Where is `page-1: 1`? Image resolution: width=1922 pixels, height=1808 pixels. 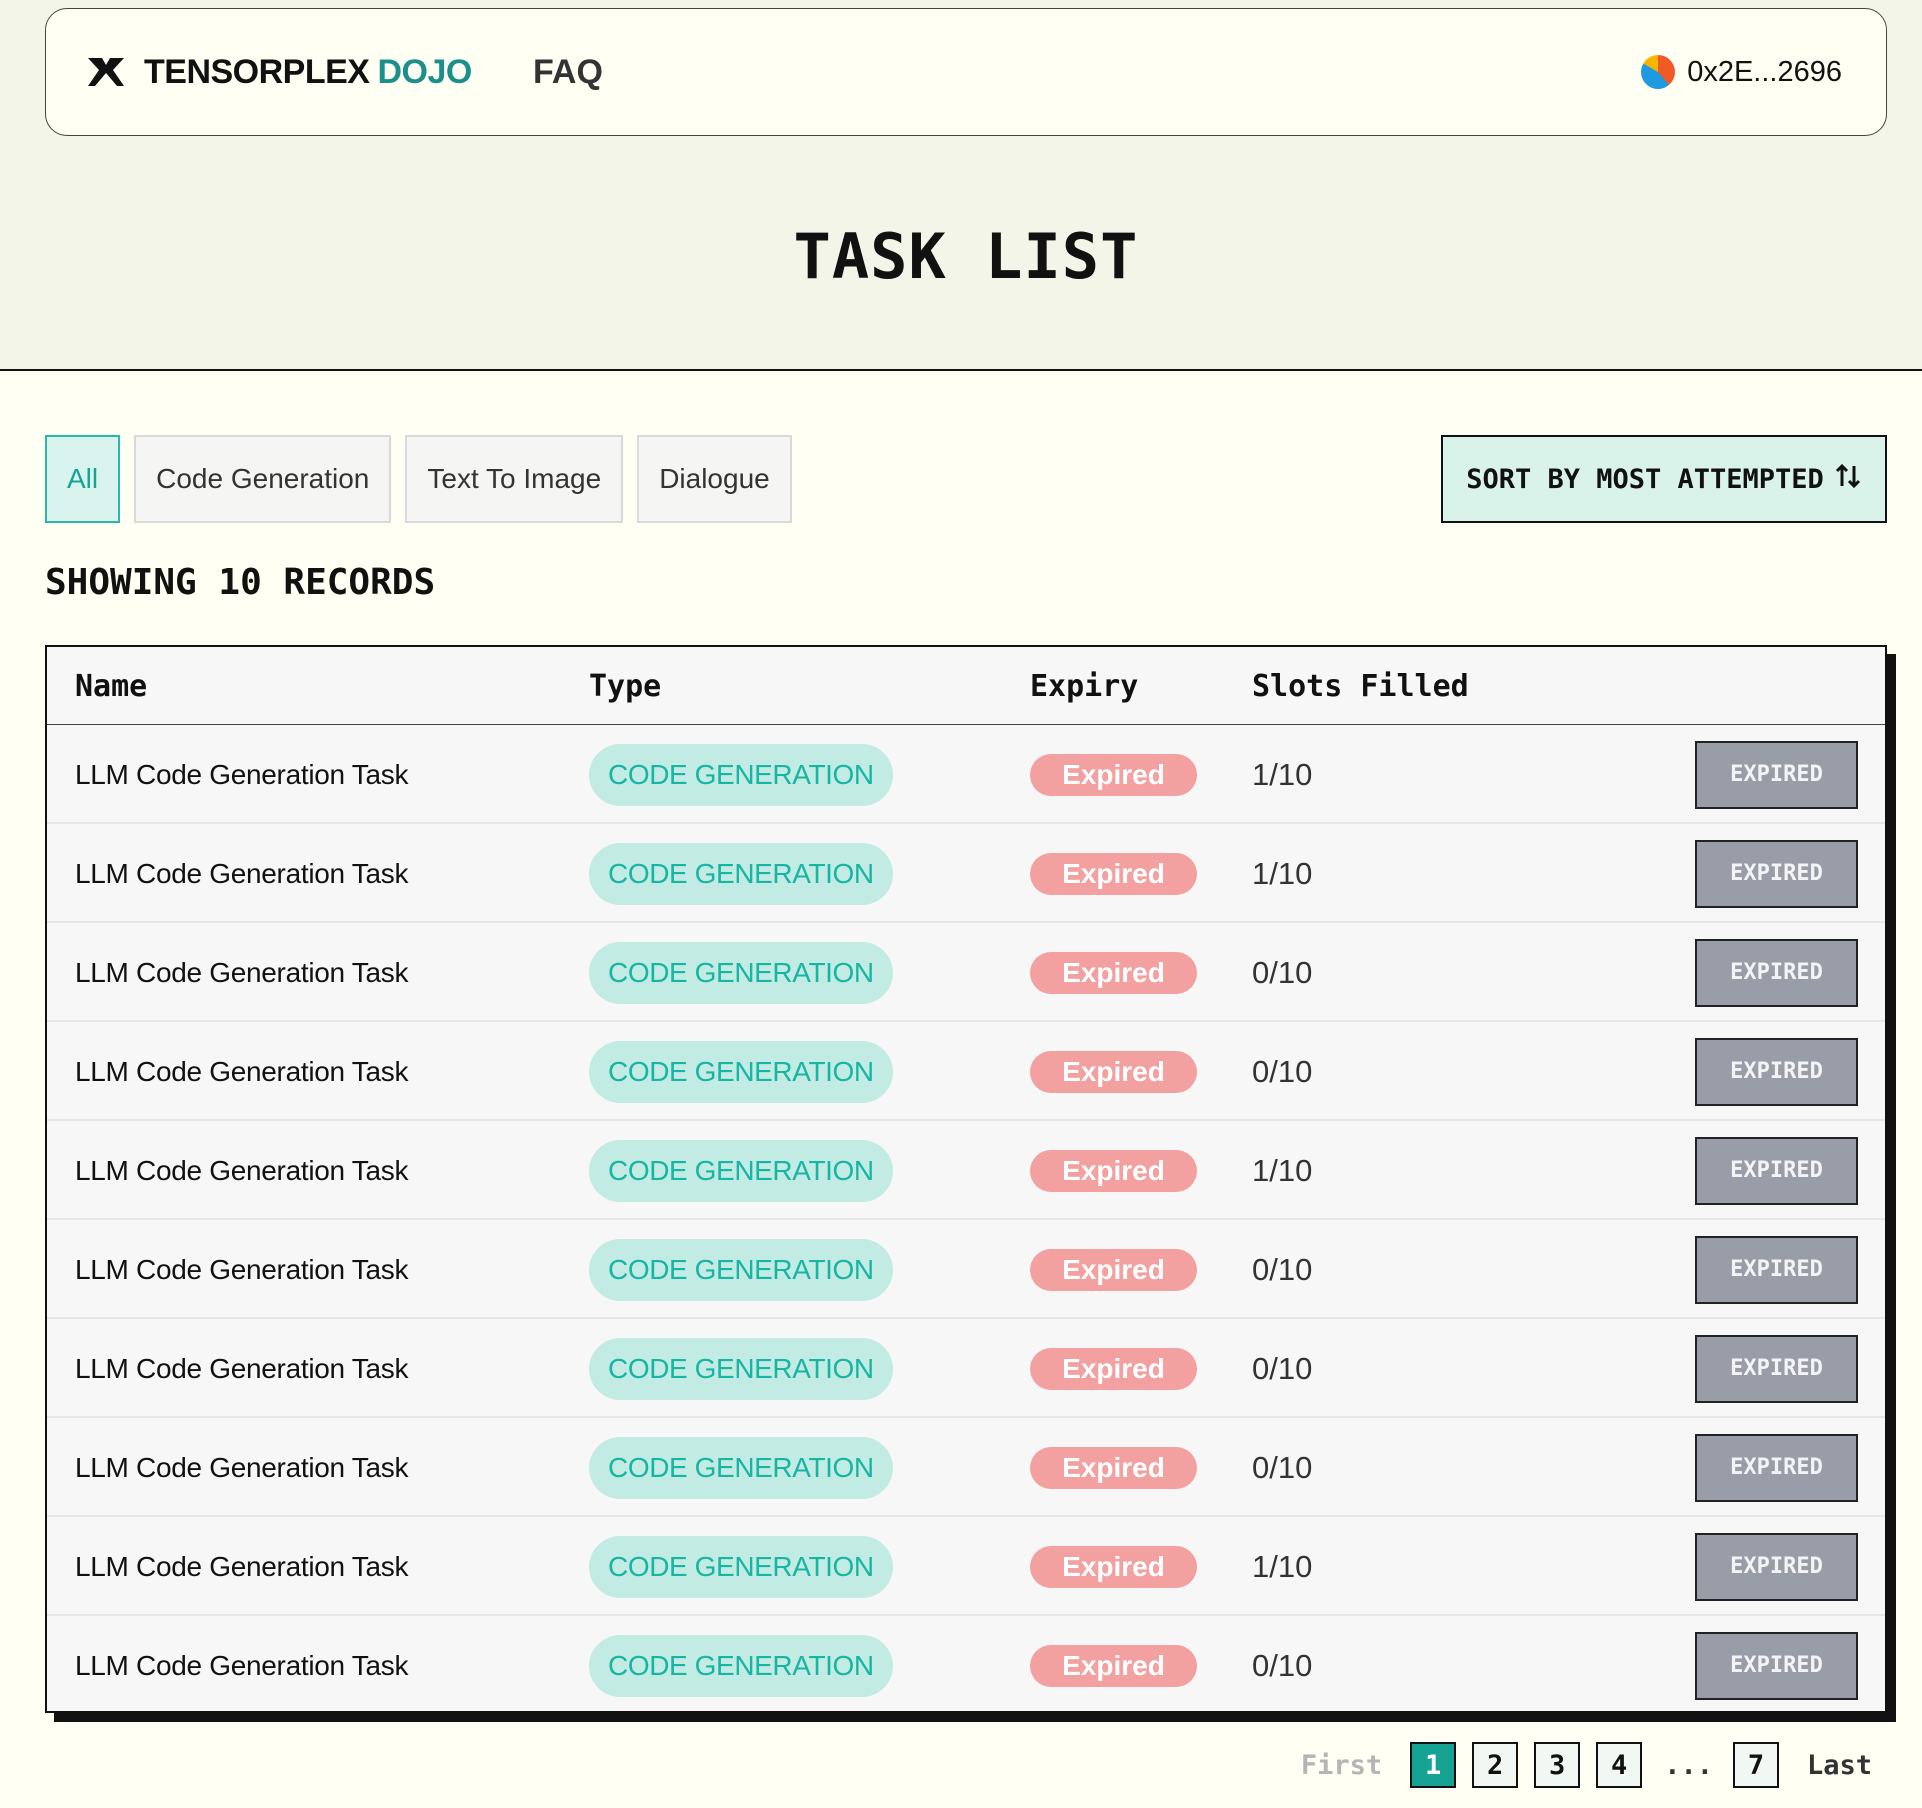
page-1: 1 is located at coordinates (1433, 1765).